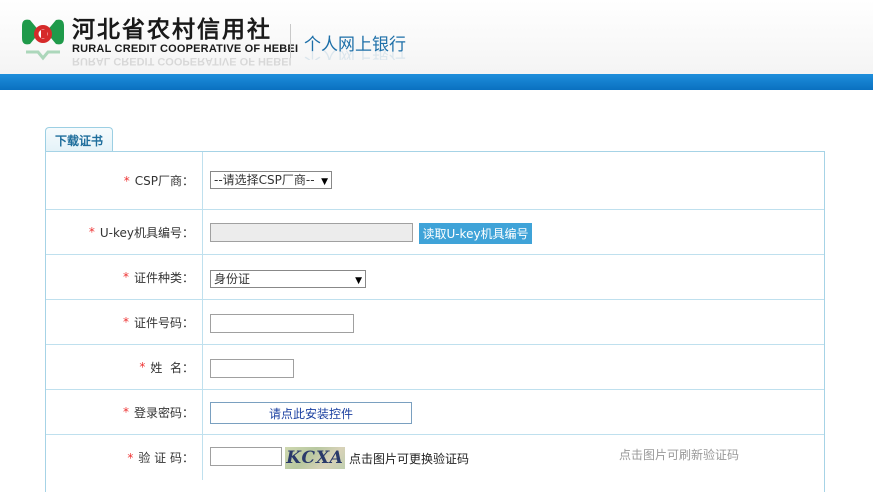  I want to click on ukey-value-cell: 读取U-key机具编号, so click(513, 232).